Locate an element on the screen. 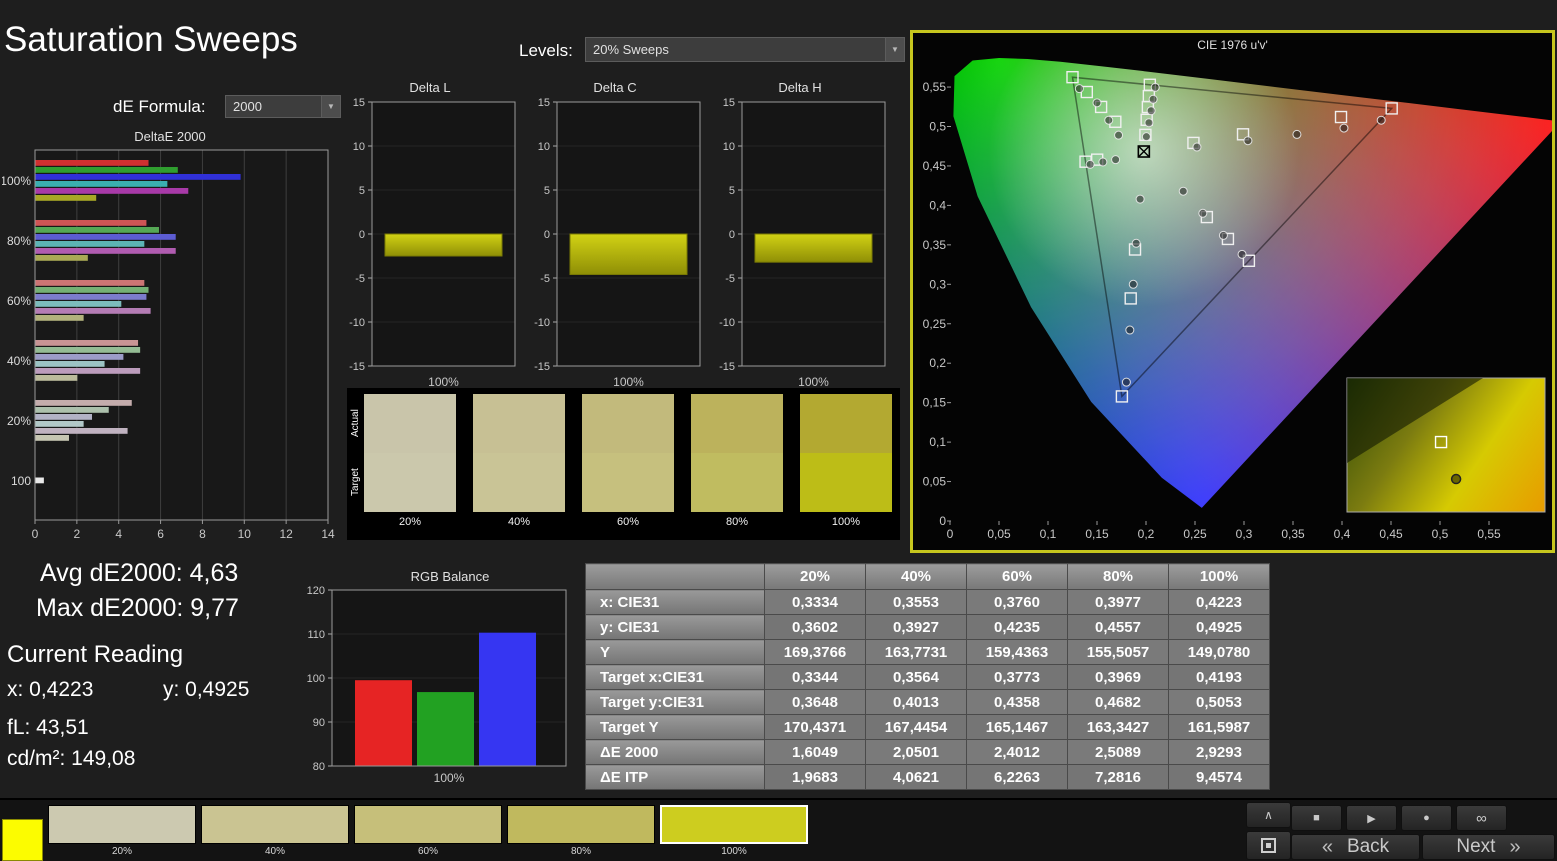 Image resolution: width=1557 pixels, height=861 pixels. table-cell: 0,3648 is located at coordinates (815, 702).